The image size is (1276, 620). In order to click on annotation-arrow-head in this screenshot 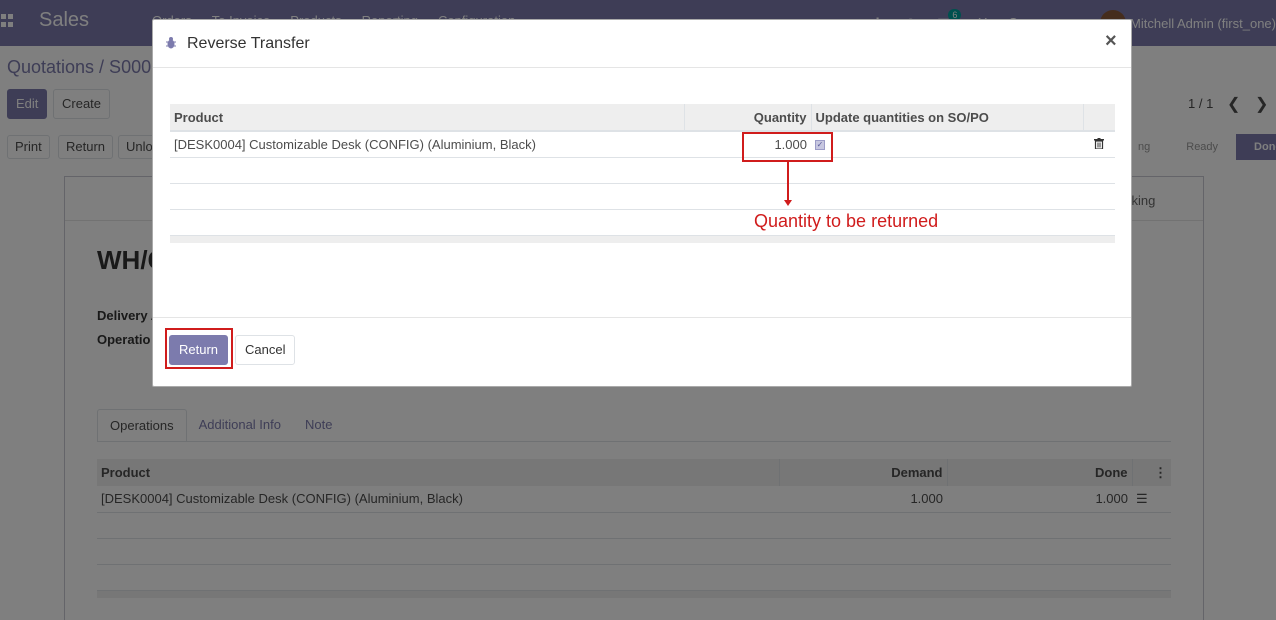, I will do `click(788, 203)`.